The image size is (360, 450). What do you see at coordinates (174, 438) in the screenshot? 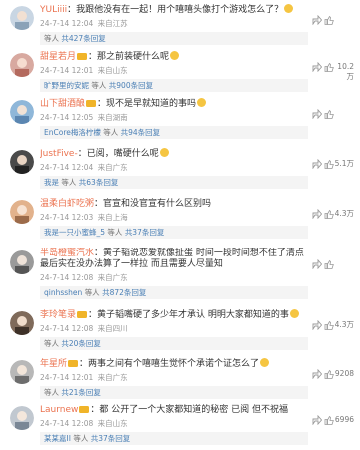
I see `reply-summary: 某某嘉II 等人 共37条回复` at bounding box center [174, 438].